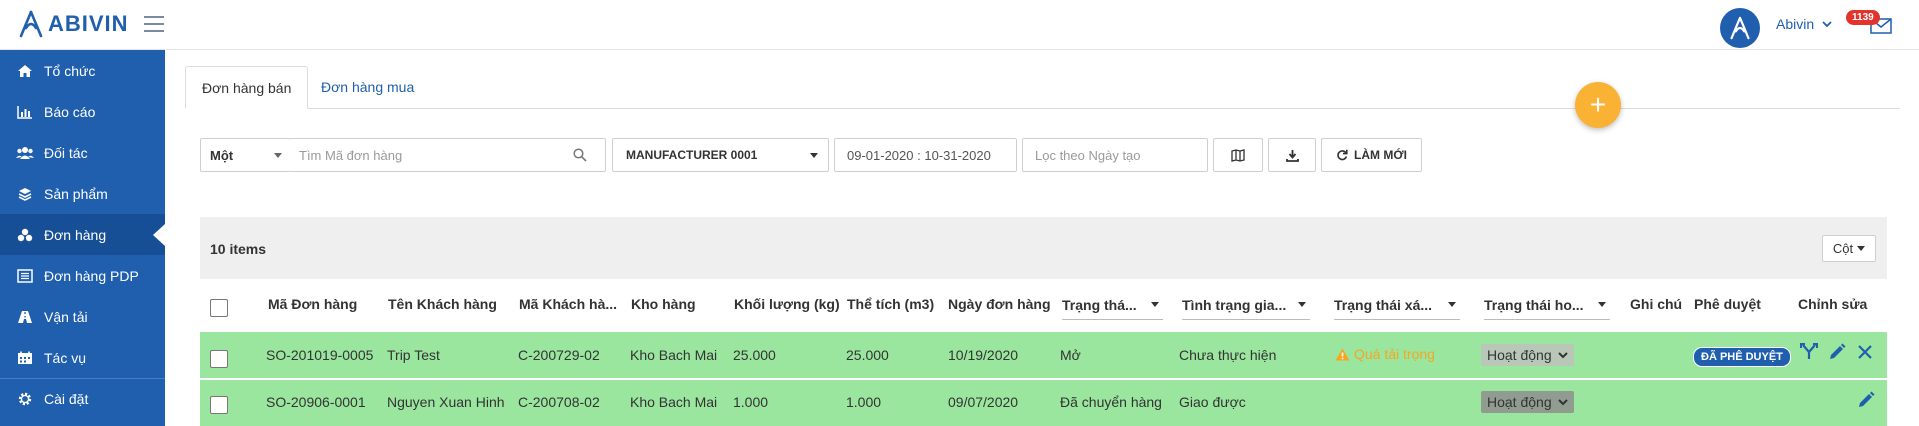 This screenshot has height=426, width=1919. I want to click on cell-volume: 25.000, so click(867, 355).